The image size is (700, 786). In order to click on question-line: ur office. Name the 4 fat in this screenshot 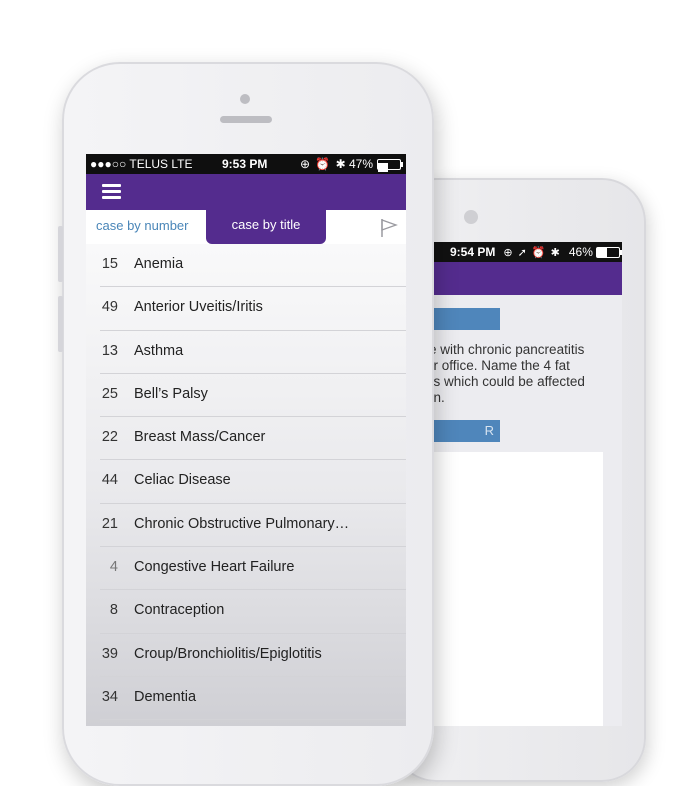, I will do `click(501, 365)`.